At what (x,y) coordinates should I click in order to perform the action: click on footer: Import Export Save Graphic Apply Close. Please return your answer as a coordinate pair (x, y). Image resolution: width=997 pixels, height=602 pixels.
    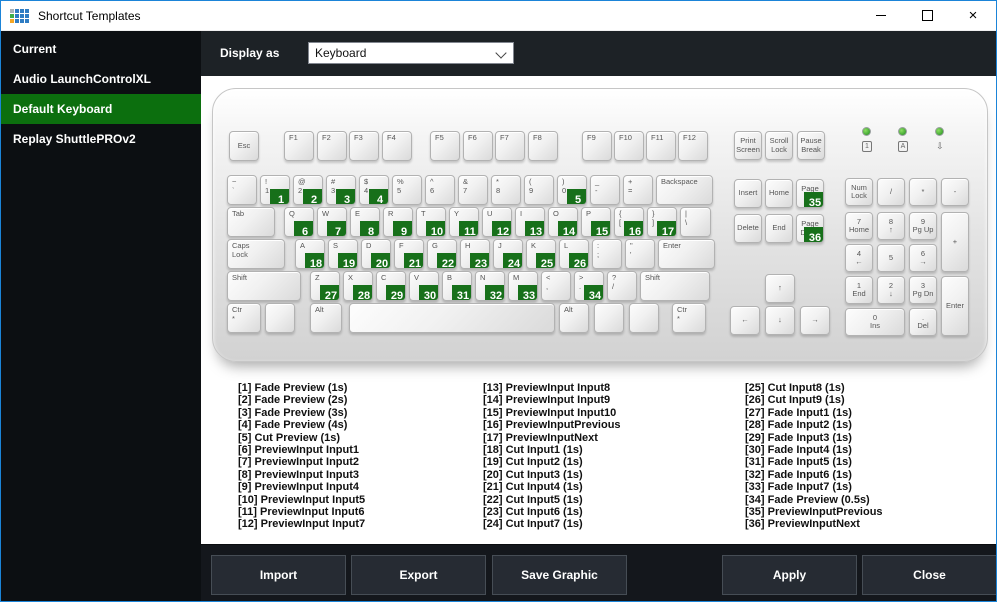
    Looking at the image, I should click on (598, 572).